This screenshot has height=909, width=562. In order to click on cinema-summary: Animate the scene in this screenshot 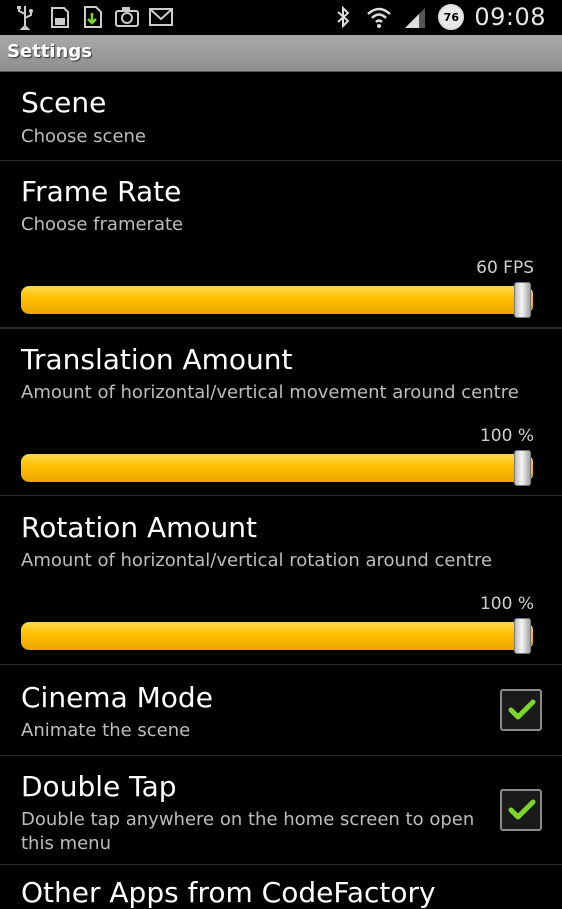, I will do `click(106, 730)`.